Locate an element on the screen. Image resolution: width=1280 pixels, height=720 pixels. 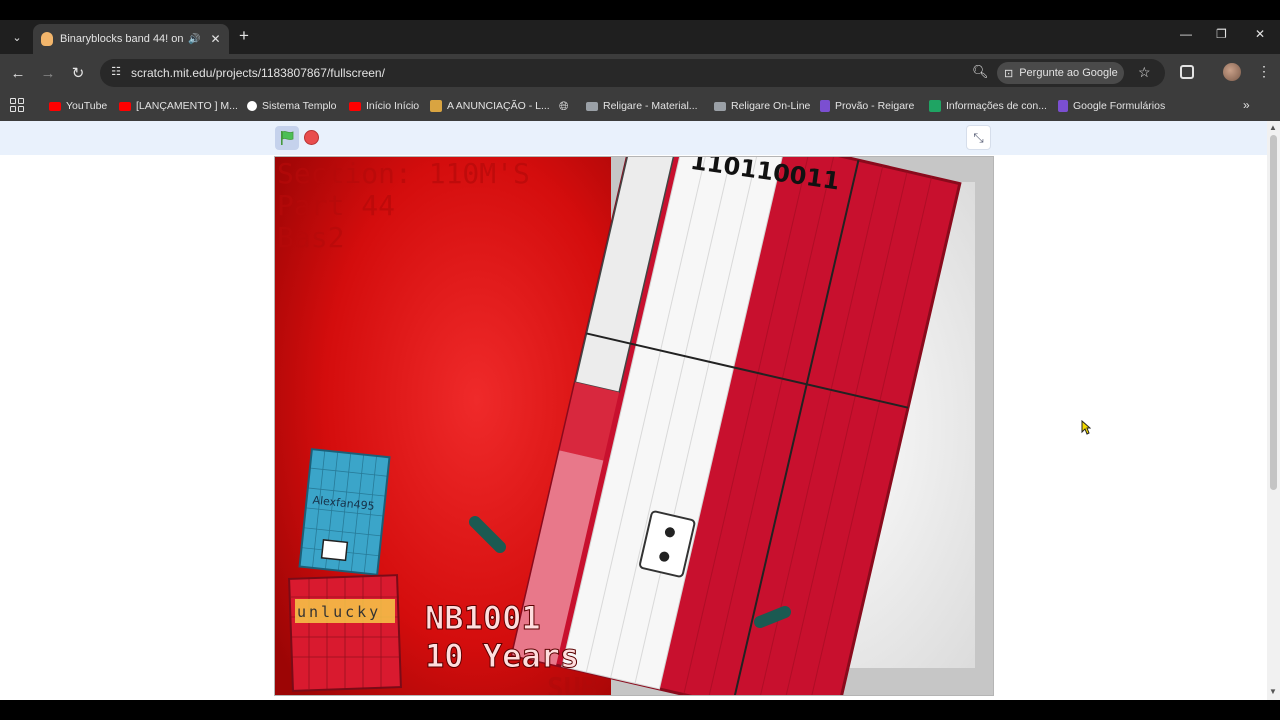
bookmark-item: Sistema Templo is located at coordinates (292, 106).